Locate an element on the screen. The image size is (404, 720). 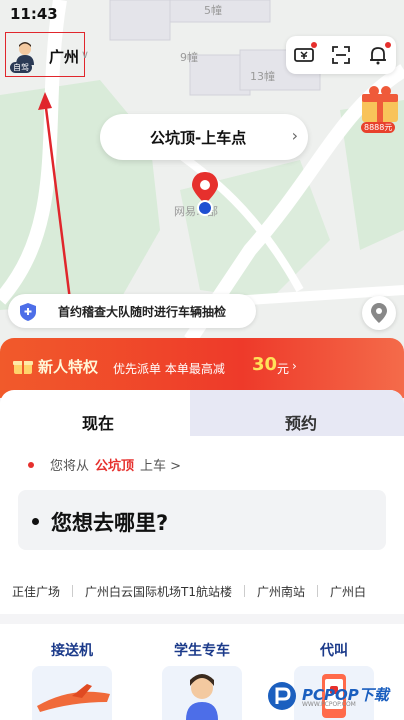
location-marker-icon is located at coordinates (379, 313).